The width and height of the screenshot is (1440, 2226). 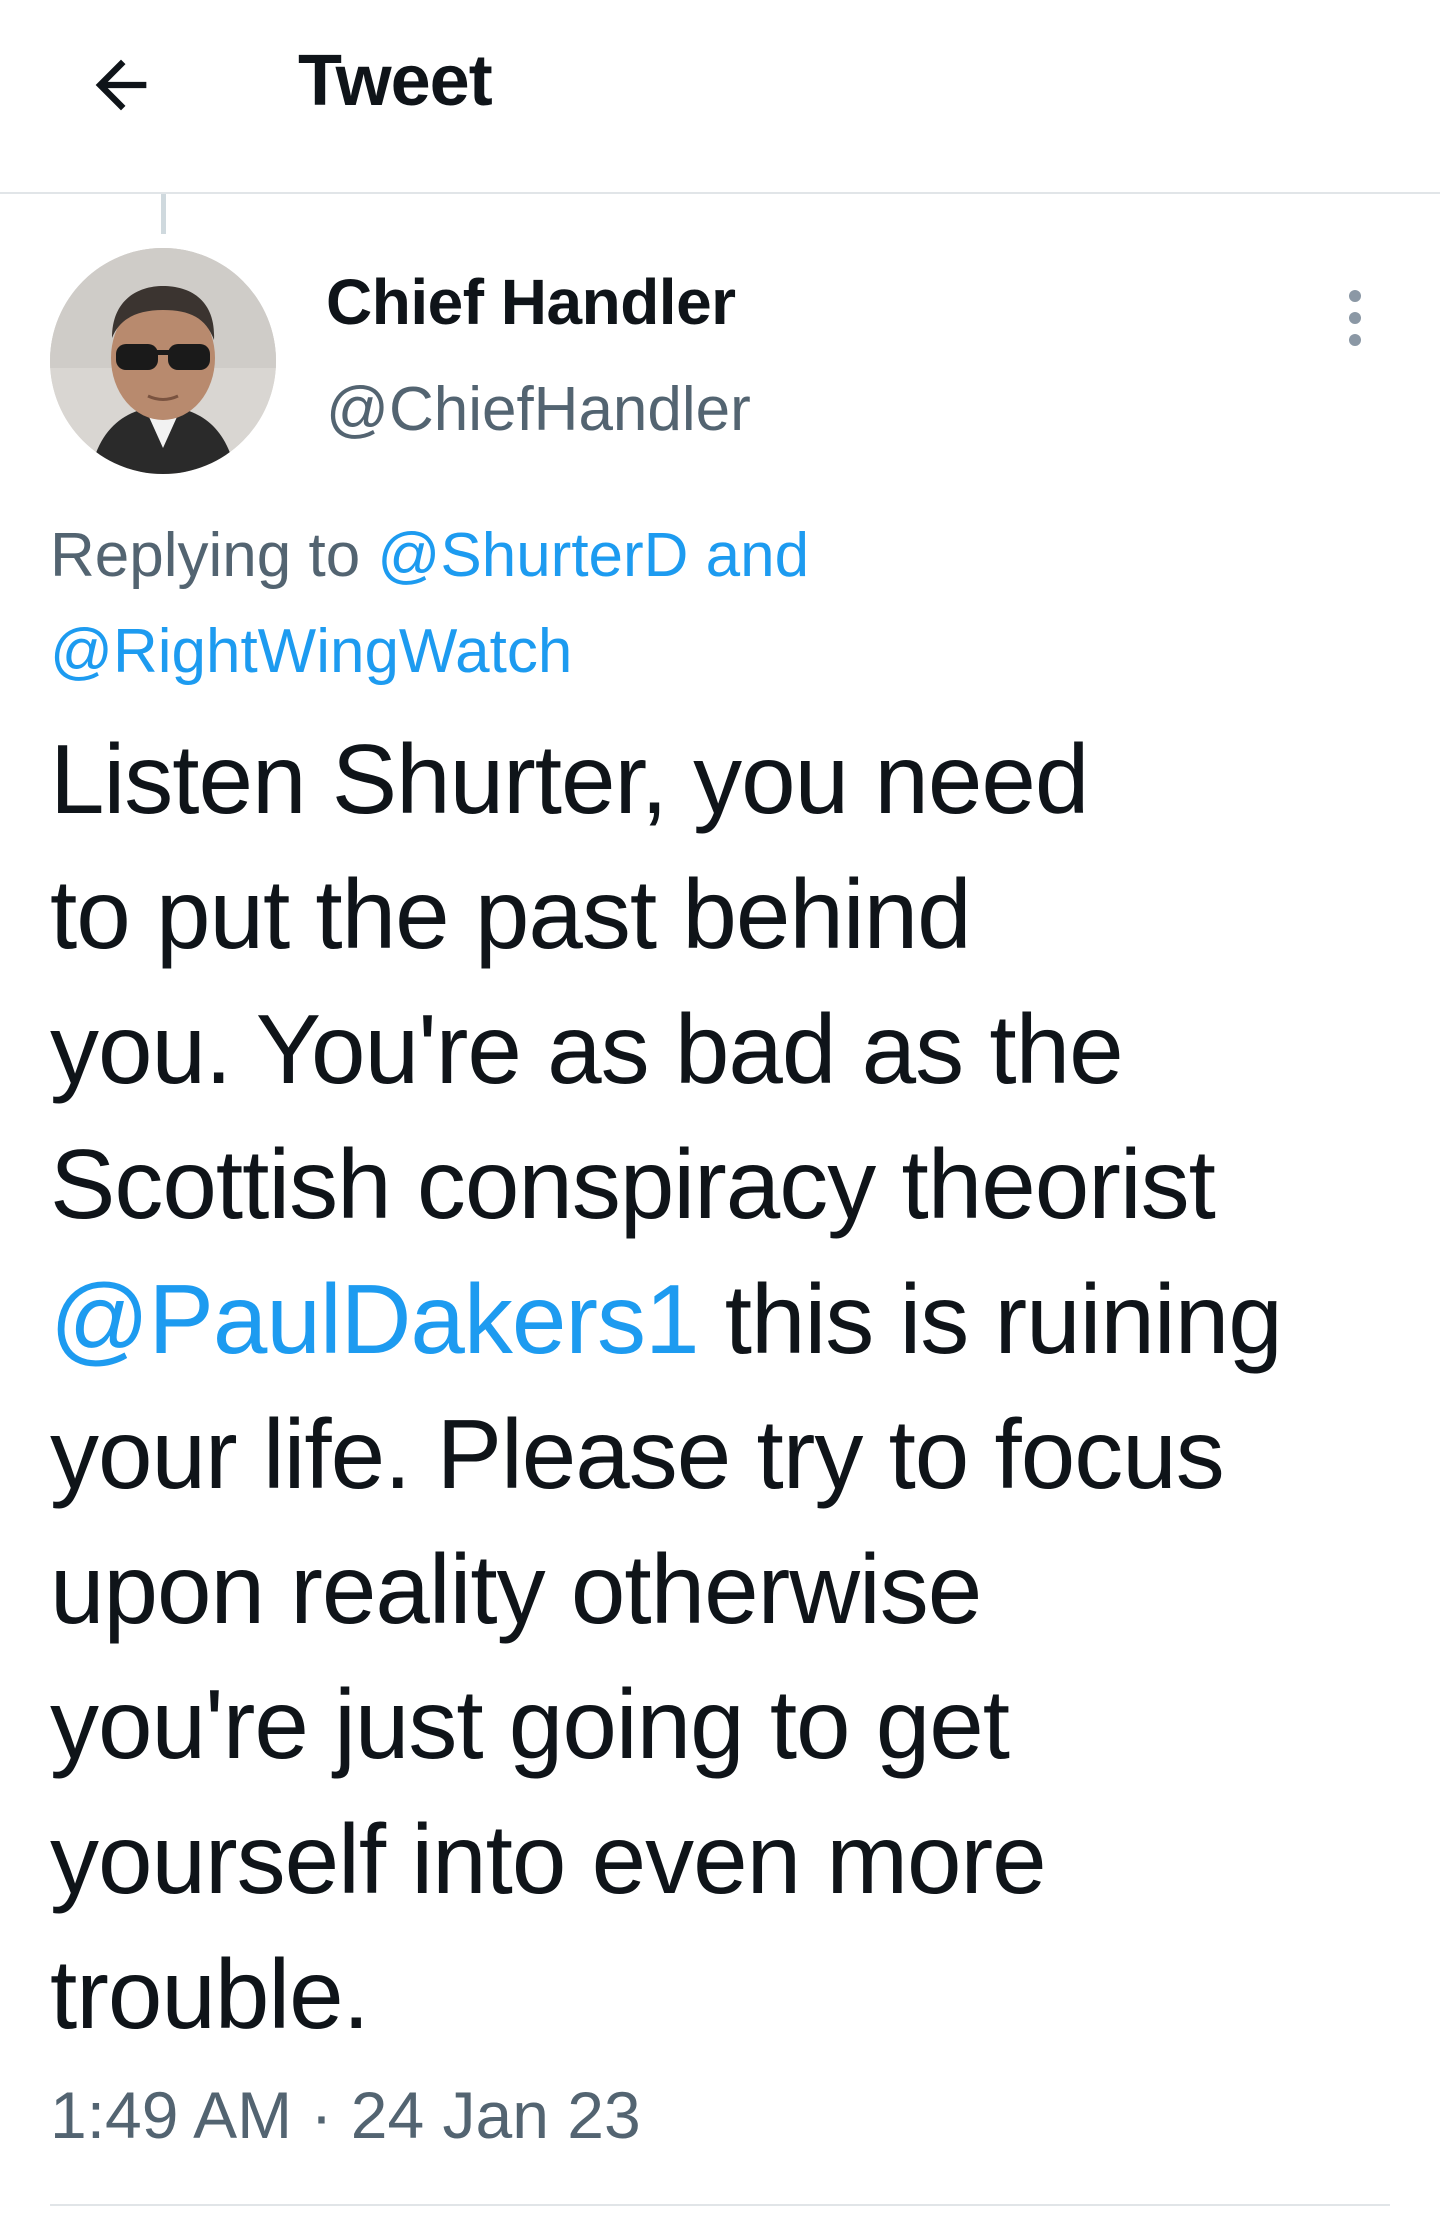 What do you see at coordinates (538, 410) in the screenshot?
I see `author-handle: @ChiefHandler` at bounding box center [538, 410].